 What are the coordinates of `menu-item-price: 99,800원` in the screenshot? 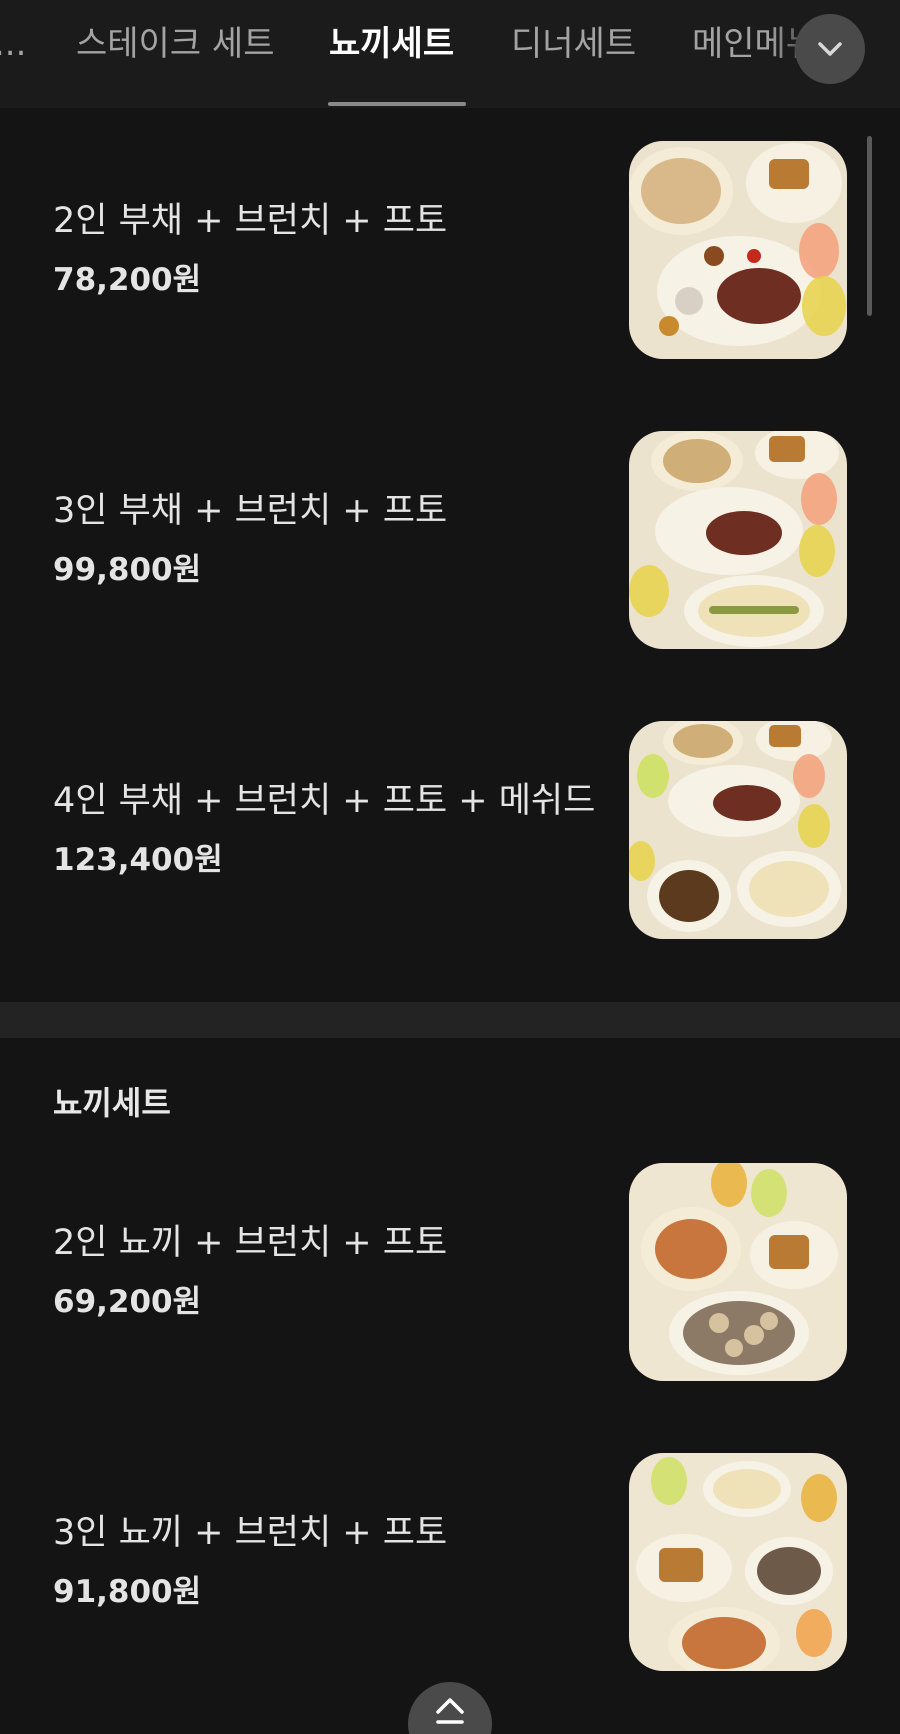 It's located at (127, 570).